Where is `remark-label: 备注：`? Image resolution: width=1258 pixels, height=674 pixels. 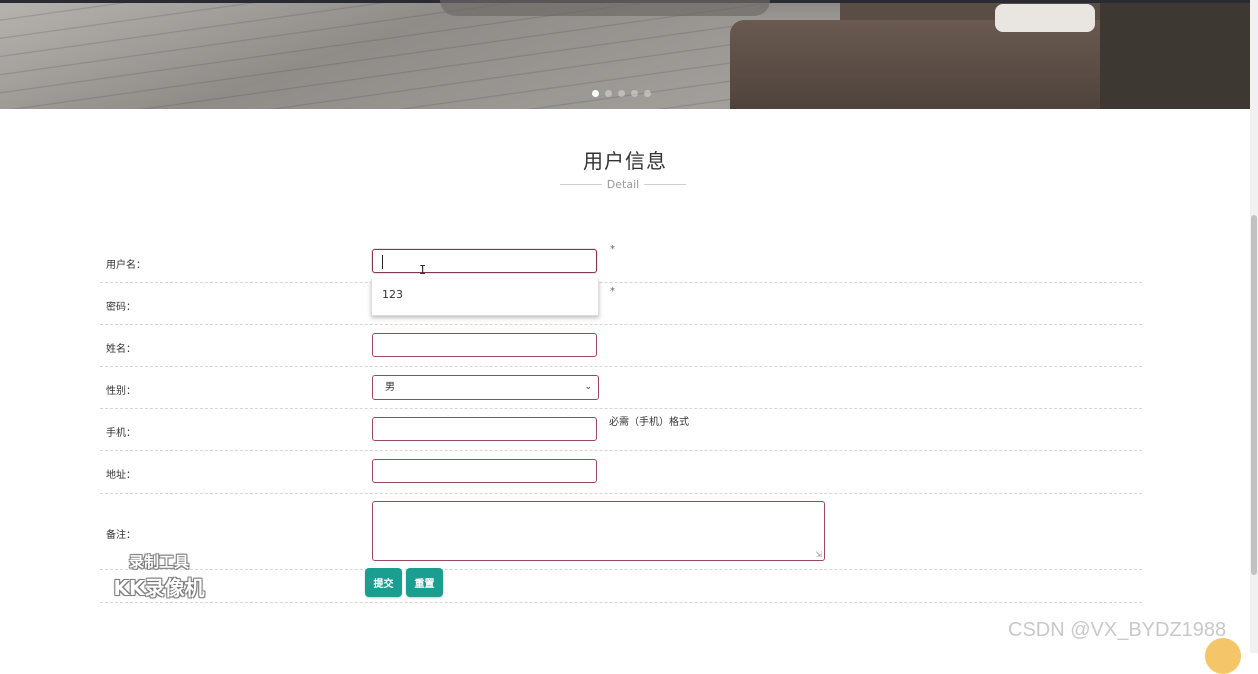
remark-label: 备注： is located at coordinates (121, 535).